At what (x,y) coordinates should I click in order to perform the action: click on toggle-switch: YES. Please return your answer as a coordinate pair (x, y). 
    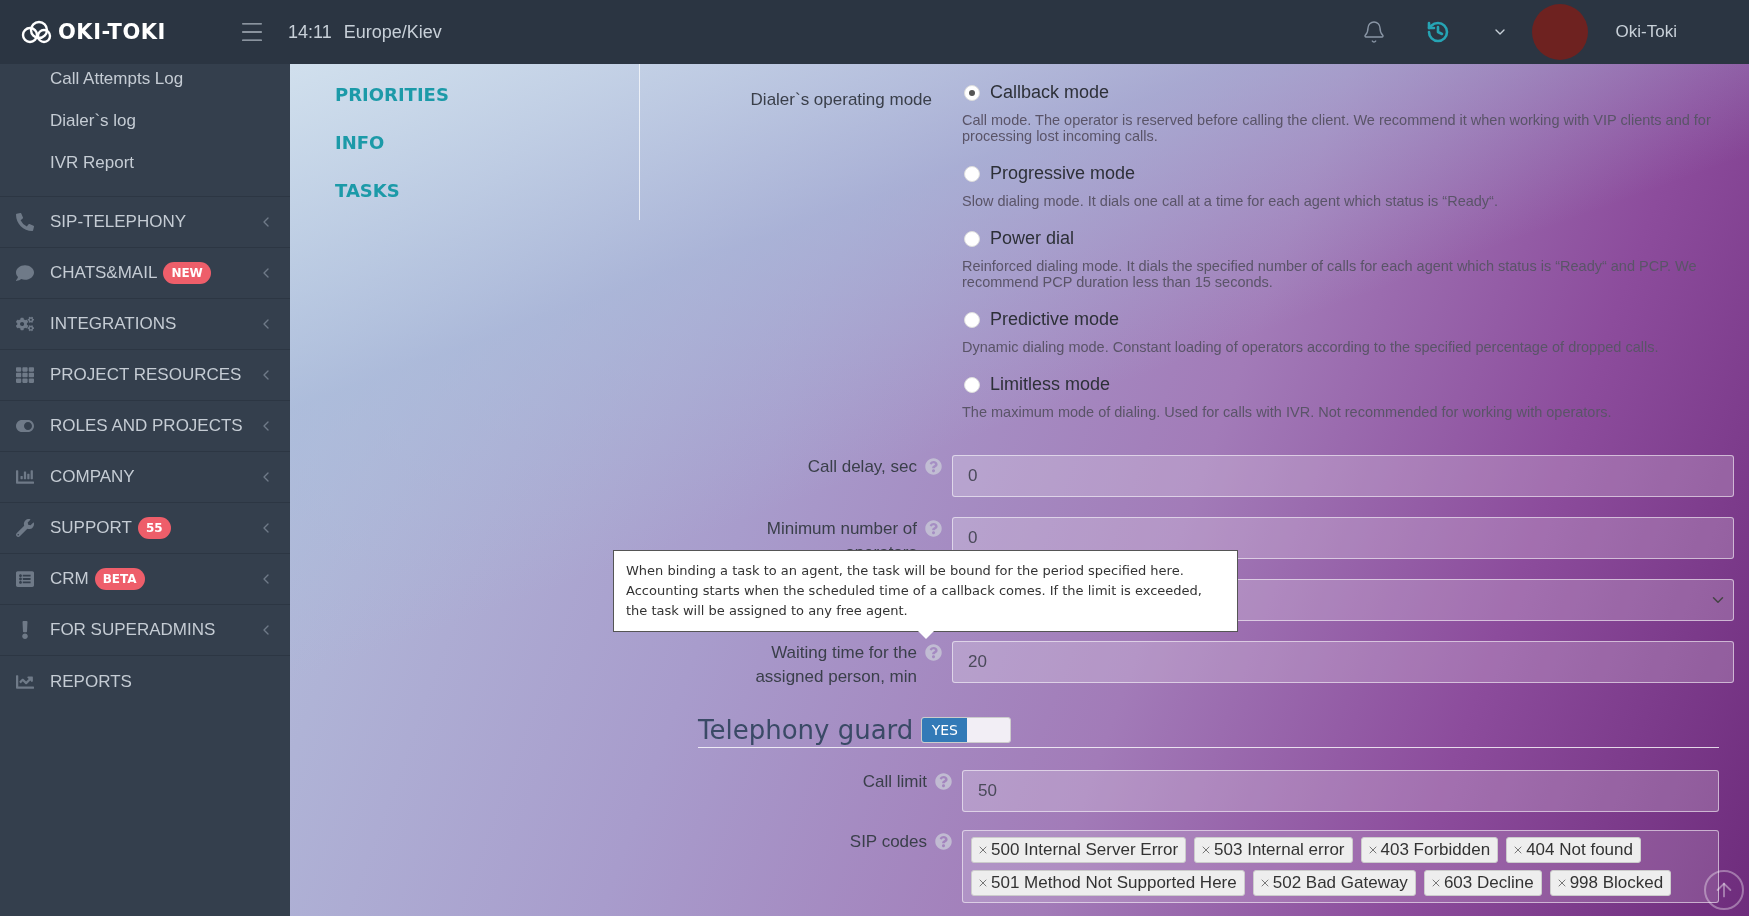
    Looking at the image, I should click on (966, 730).